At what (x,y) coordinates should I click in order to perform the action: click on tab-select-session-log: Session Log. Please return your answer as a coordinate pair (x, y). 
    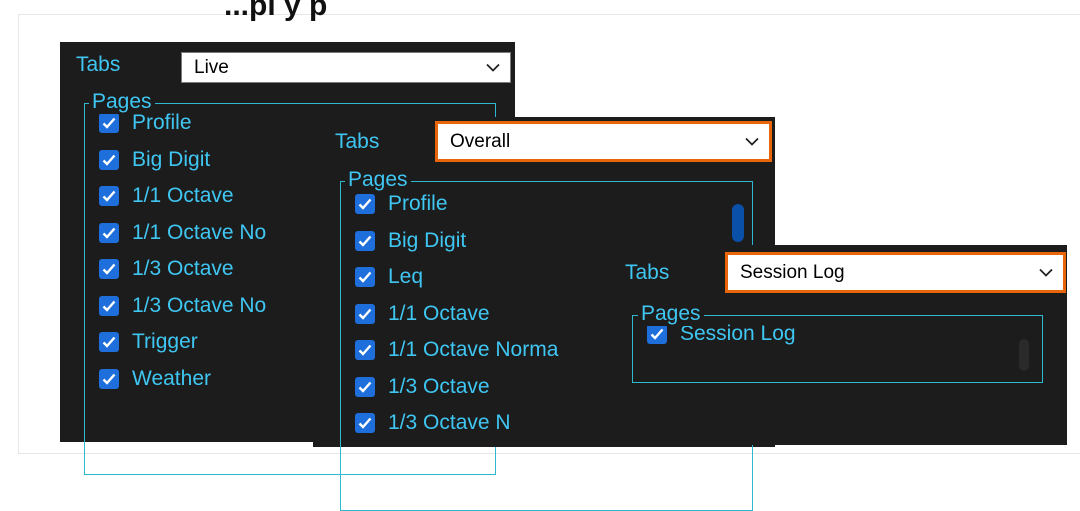
    Looking at the image, I should click on (895, 272).